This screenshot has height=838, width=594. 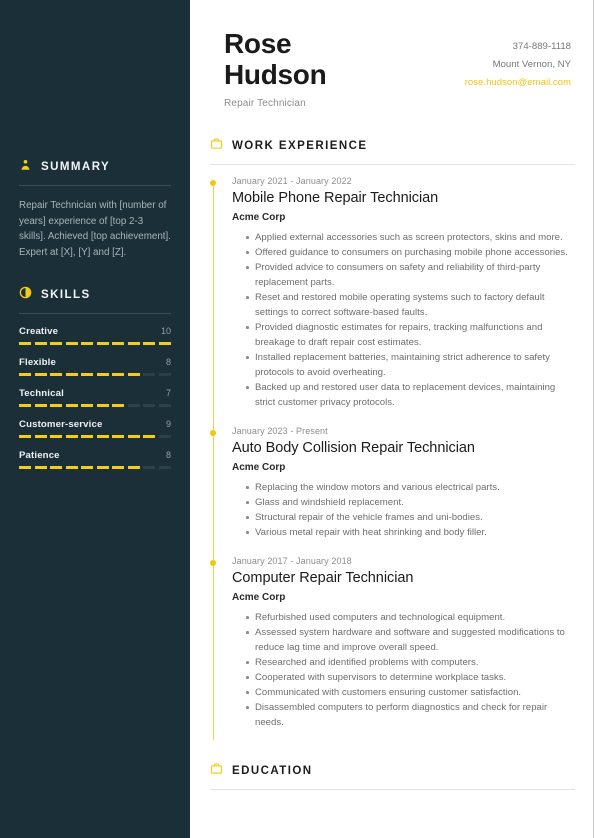 I want to click on skills-section-header: SKILLS, so click(x=95, y=295).